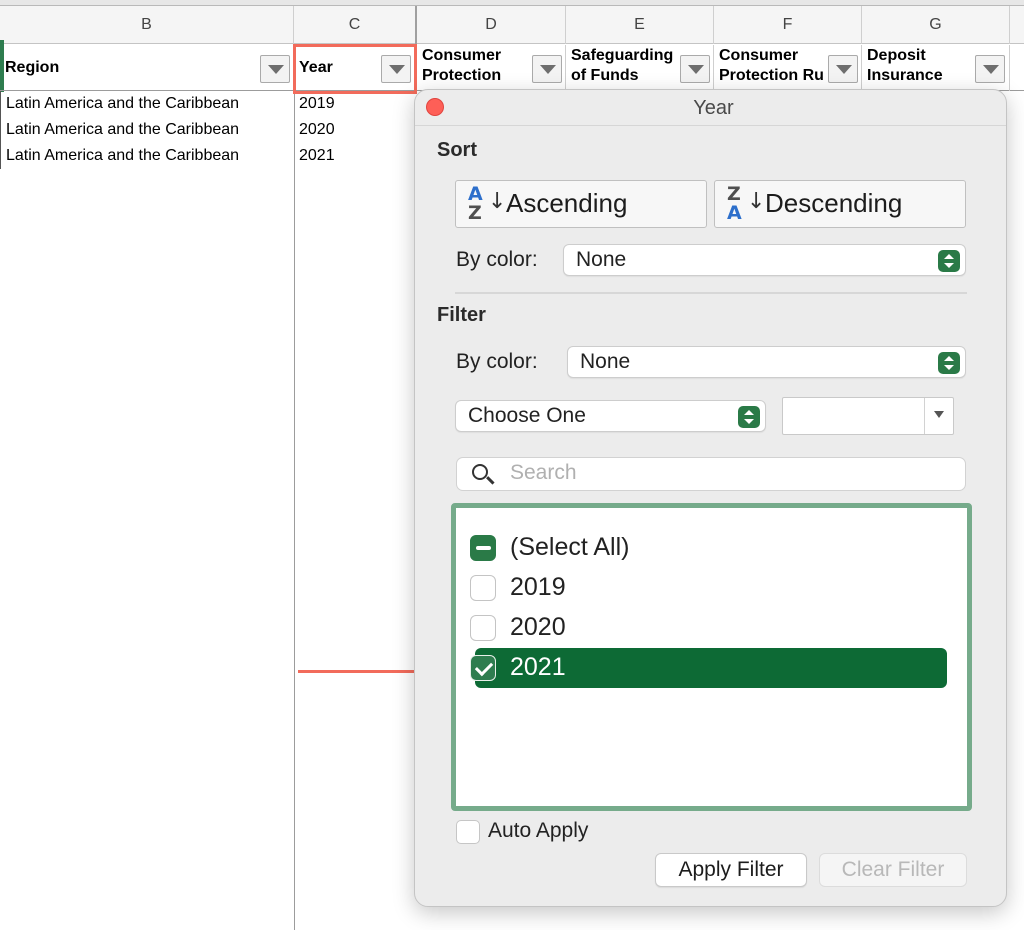  I want to click on table-row-year: 2020, so click(317, 130).